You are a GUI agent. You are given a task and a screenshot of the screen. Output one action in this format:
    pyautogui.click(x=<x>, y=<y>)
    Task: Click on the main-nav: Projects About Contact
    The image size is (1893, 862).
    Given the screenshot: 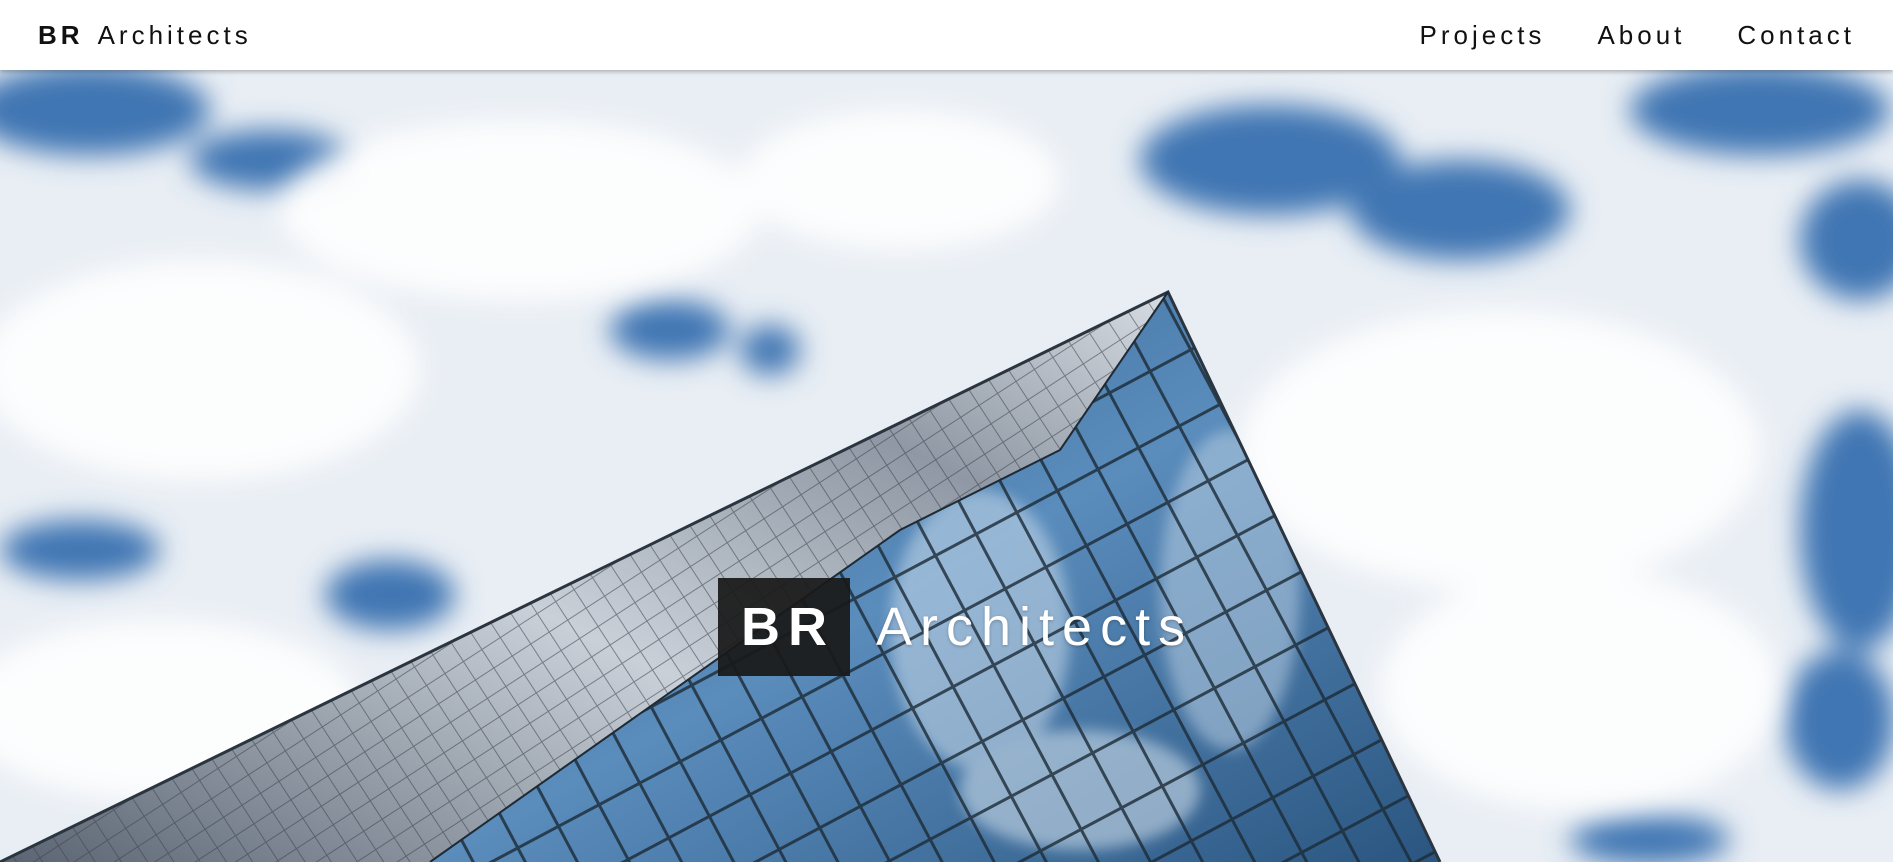 What is the action you would take?
    pyautogui.click(x=1611, y=35)
    